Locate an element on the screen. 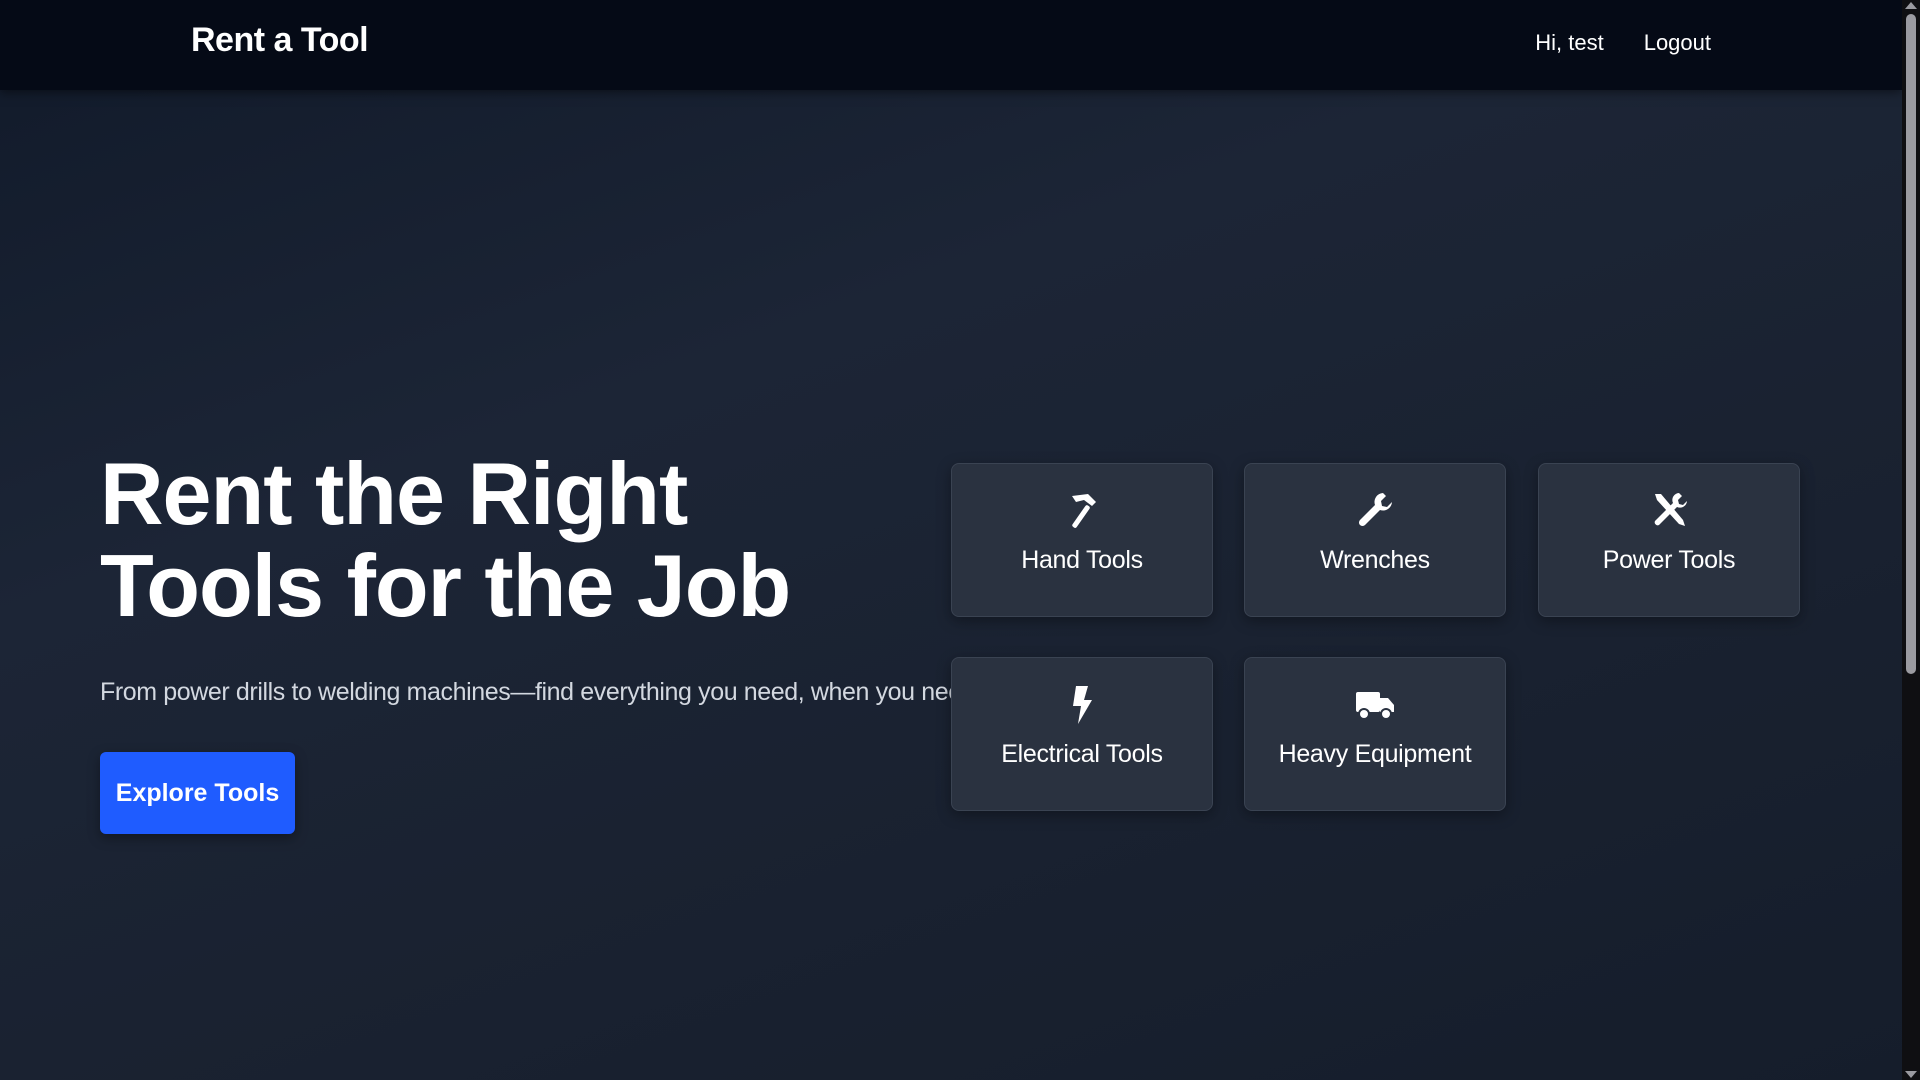 The height and width of the screenshot is (1080, 1920). category-label: Electrical Tools is located at coordinates (1082, 754).